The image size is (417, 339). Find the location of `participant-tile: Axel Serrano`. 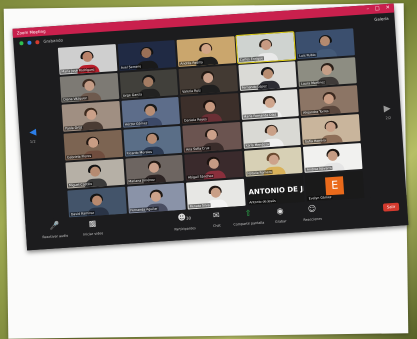

participant-tile: Axel Serrano is located at coordinates (147, 55).